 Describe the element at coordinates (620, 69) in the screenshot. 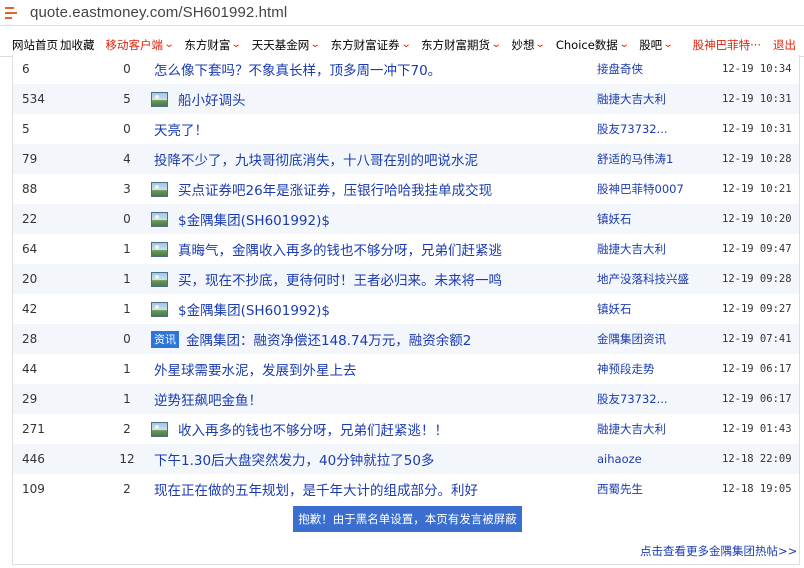

I see `author-link: 接盘奇侠` at that location.